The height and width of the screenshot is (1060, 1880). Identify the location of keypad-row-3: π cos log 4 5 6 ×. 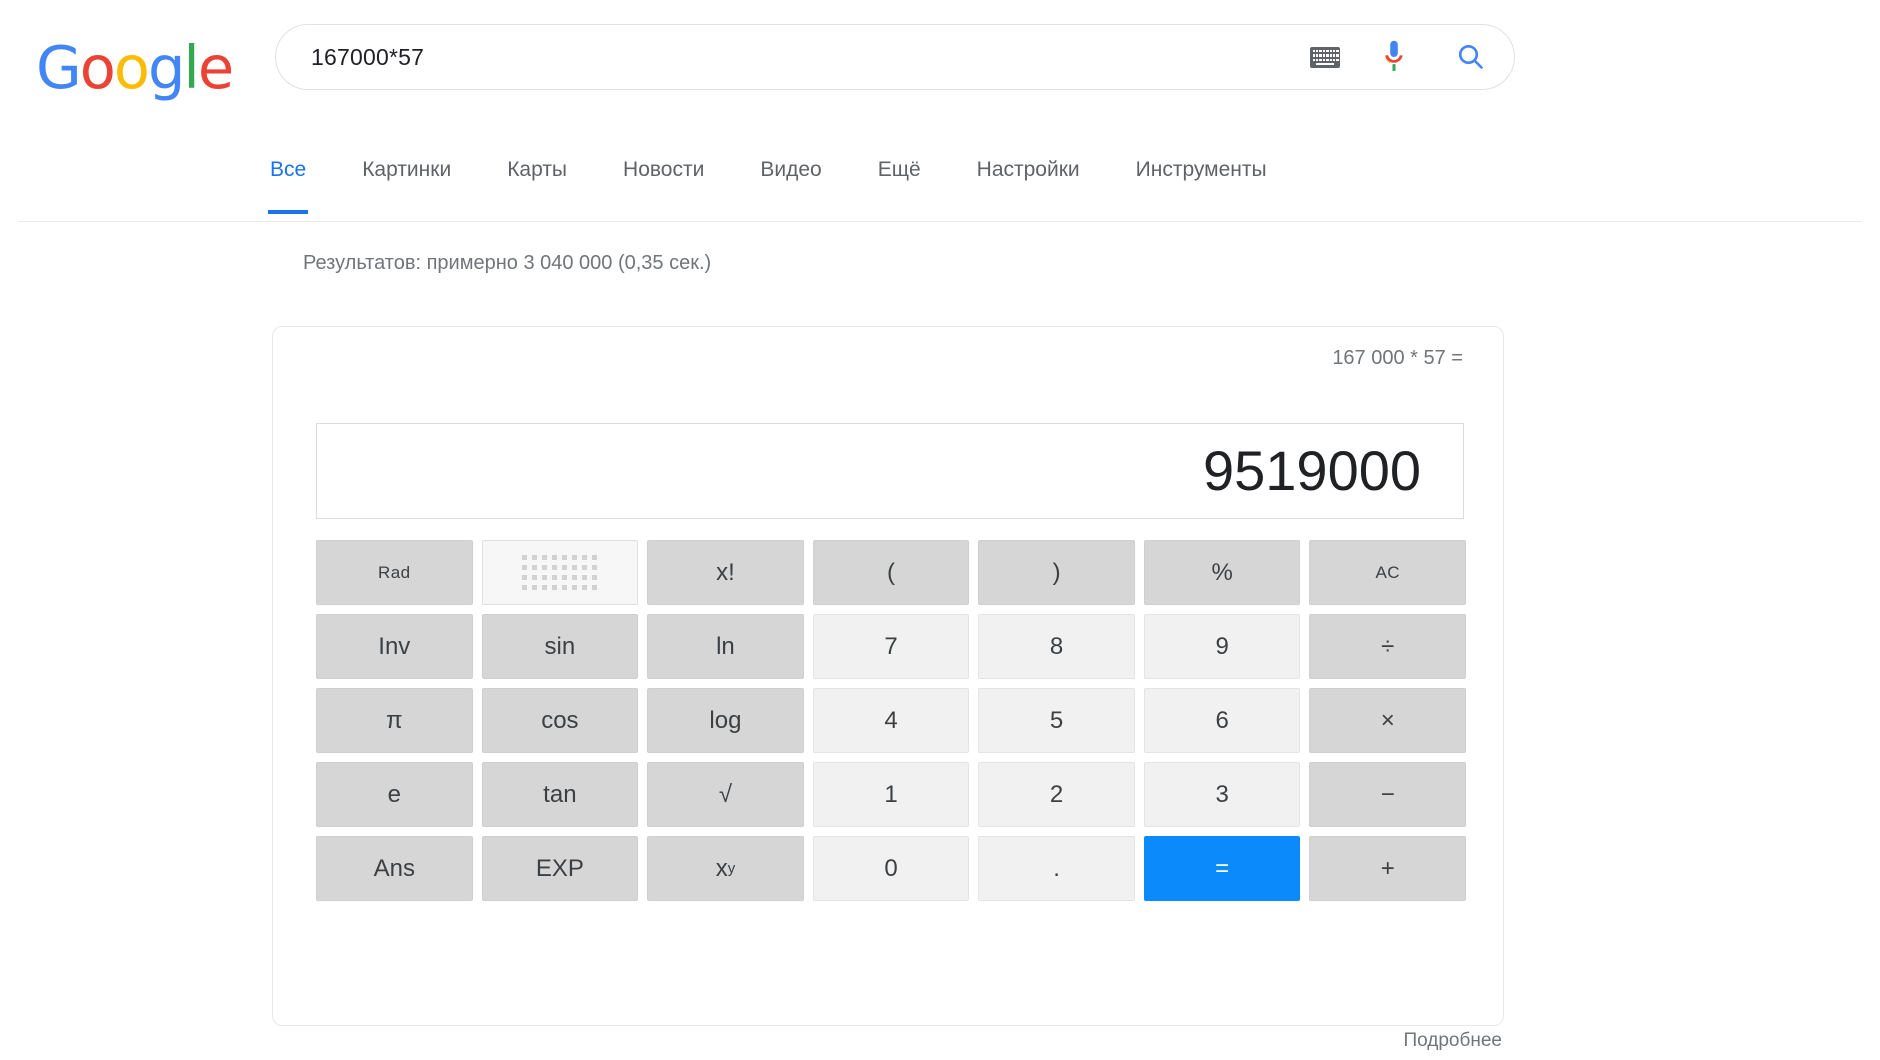
(891, 720).